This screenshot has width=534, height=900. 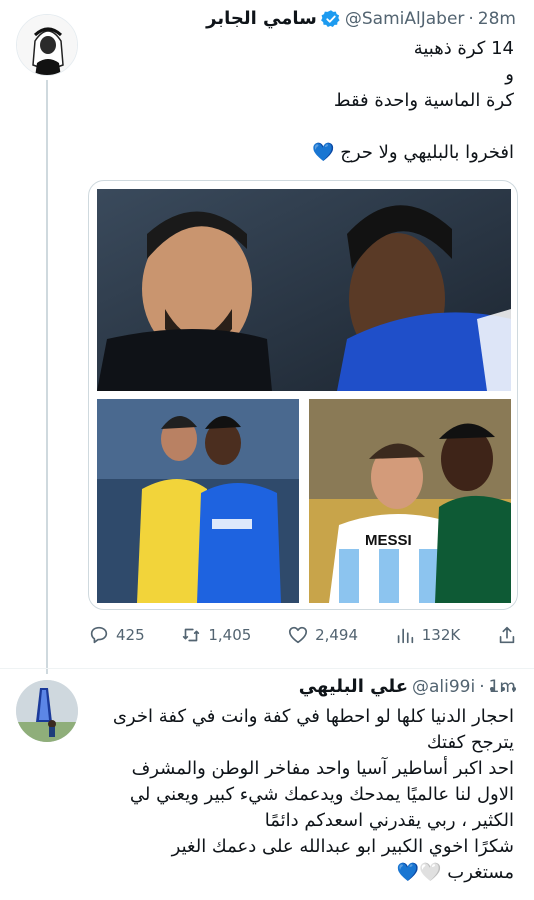 I want to click on reply-author-handle: @ali99i, so click(x=443, y=687).